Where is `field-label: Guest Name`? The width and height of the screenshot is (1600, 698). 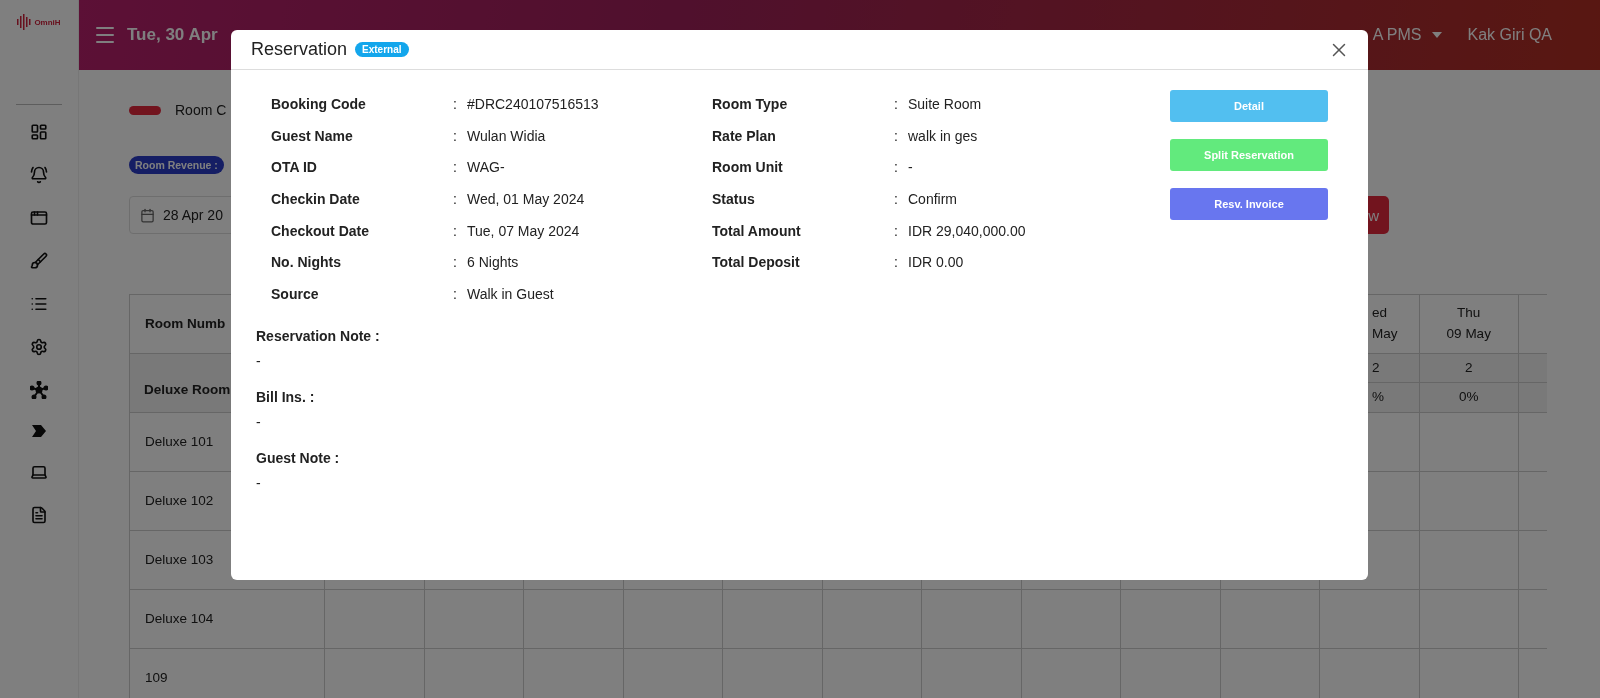
field-label: Guest Name is located at coordinates (312, 135).